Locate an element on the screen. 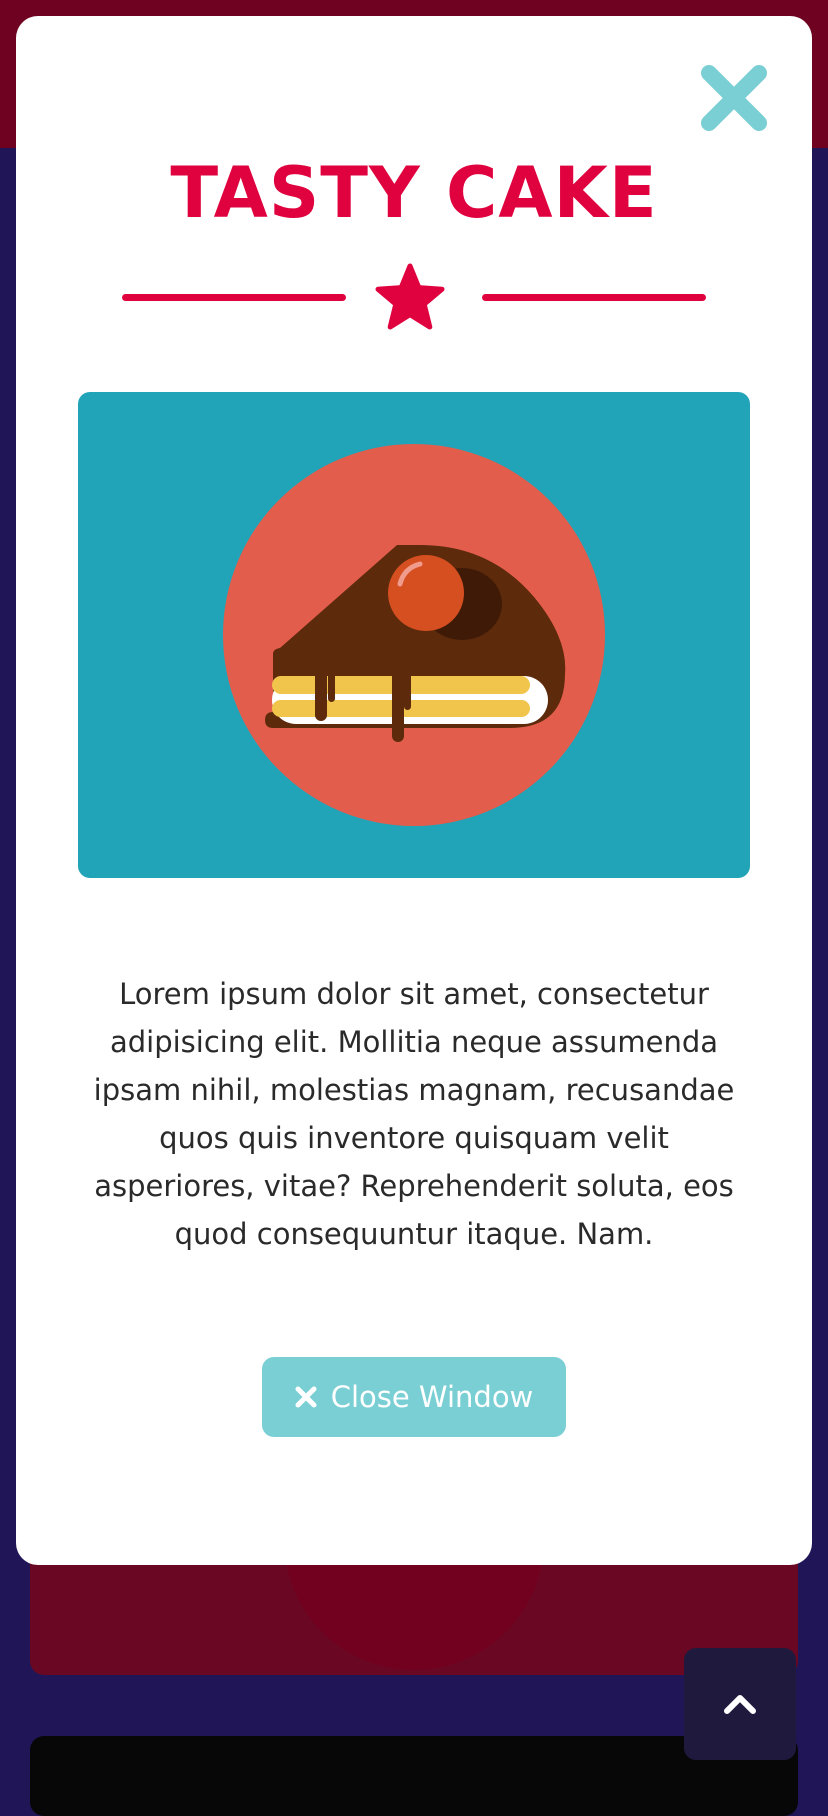 The height and width of the screenshot is (1816, 828). divider-line-right is located at coordinates (594, 297).